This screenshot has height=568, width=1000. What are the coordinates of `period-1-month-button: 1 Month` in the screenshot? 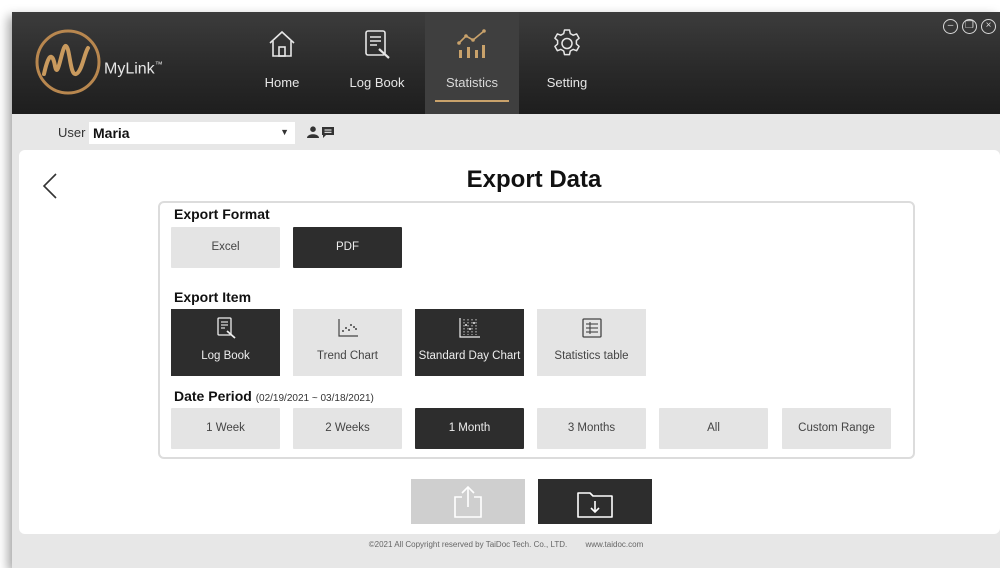 It's located at (469, 428).